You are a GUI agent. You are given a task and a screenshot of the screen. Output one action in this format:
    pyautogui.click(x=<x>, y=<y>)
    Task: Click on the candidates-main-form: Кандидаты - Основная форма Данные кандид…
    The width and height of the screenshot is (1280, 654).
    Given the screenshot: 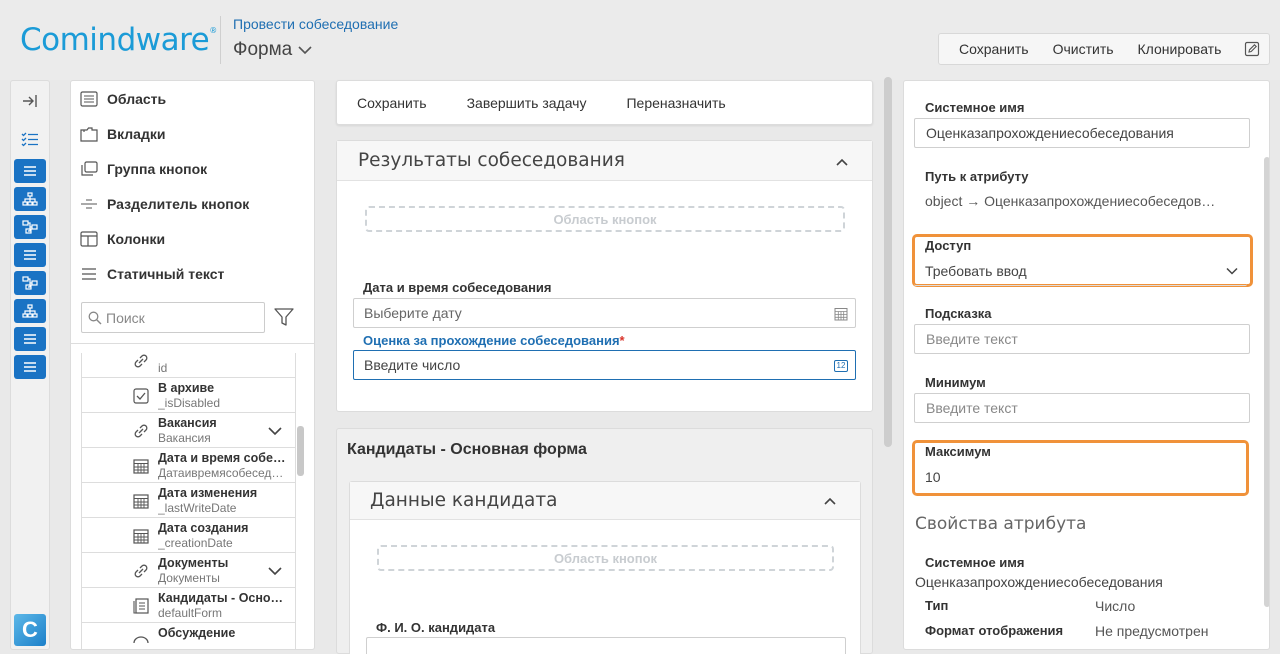 What is the action you would take?
    pyautogui.click(x=604, y=541)
    